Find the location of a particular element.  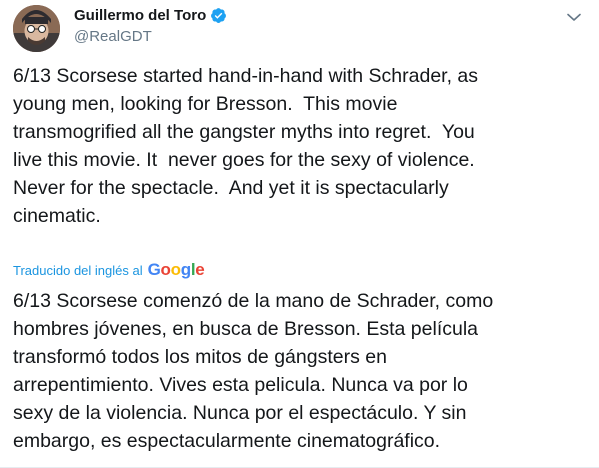

google-logo: Google is located at coordinates (176, 270).